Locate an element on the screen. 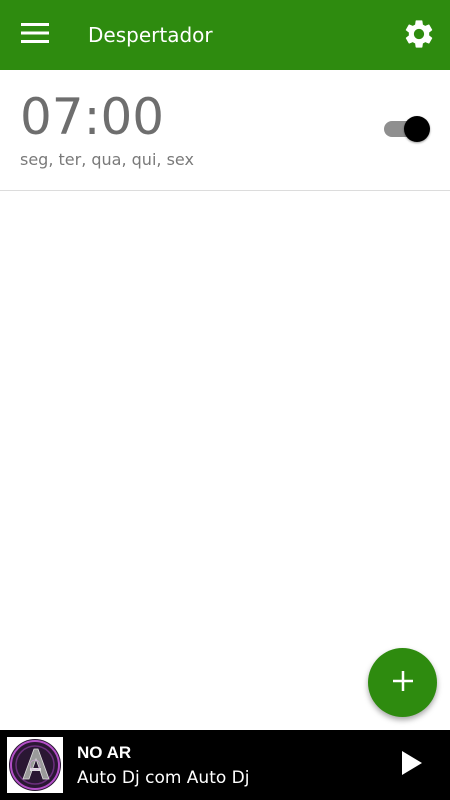 The height and width of the screenshot is (800, 450). play-icon is located at coordinates (412, 765).